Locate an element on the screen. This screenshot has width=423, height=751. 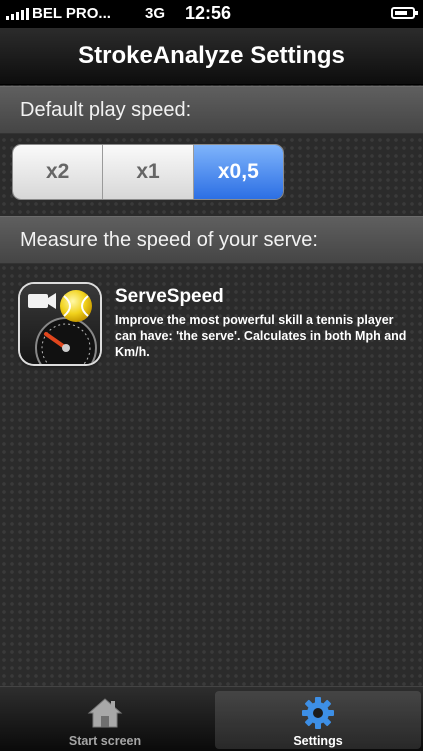
serve-section-header: Measure the speed of your serve: is located at coordinates (211, 240).